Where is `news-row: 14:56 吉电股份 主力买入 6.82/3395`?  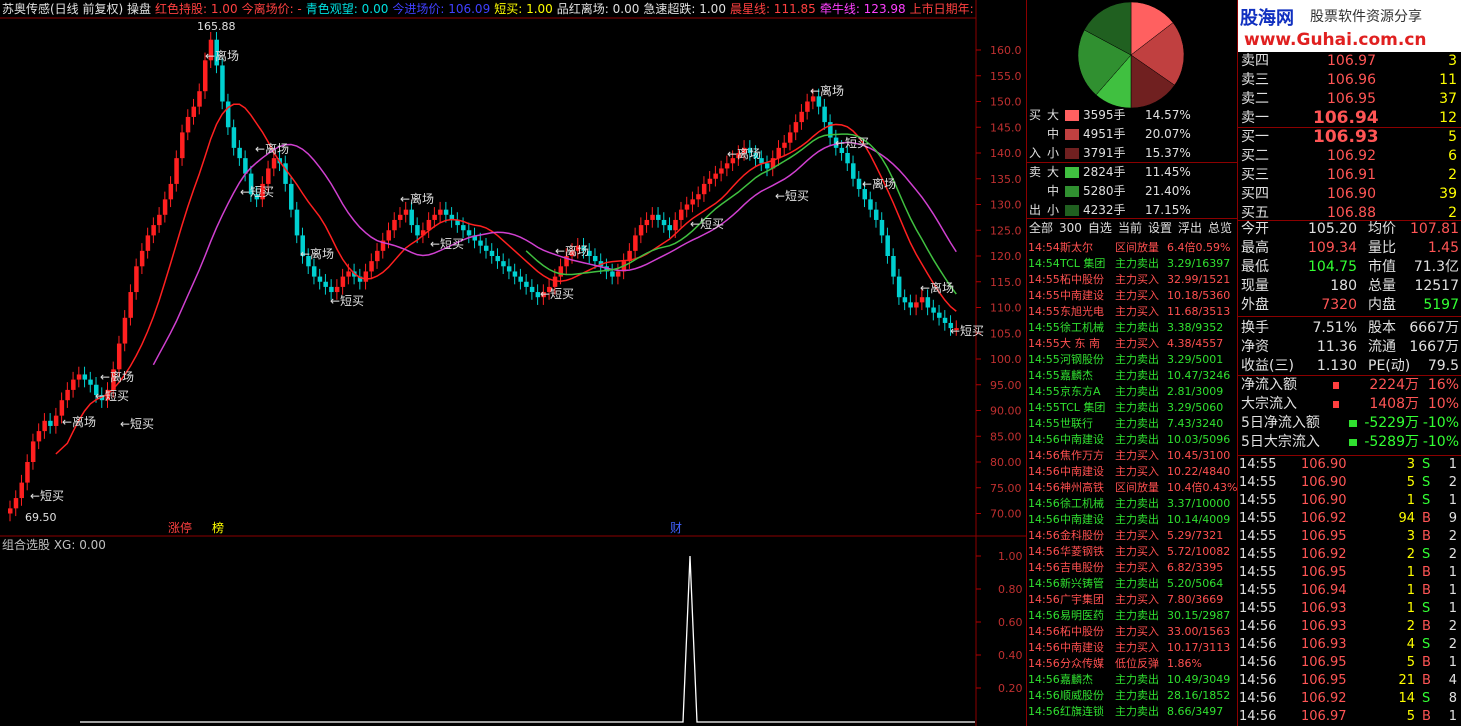 news-row: 14:56 吉电股份 主力买入 6.82/3395 is located at coordinates (1132, 568).